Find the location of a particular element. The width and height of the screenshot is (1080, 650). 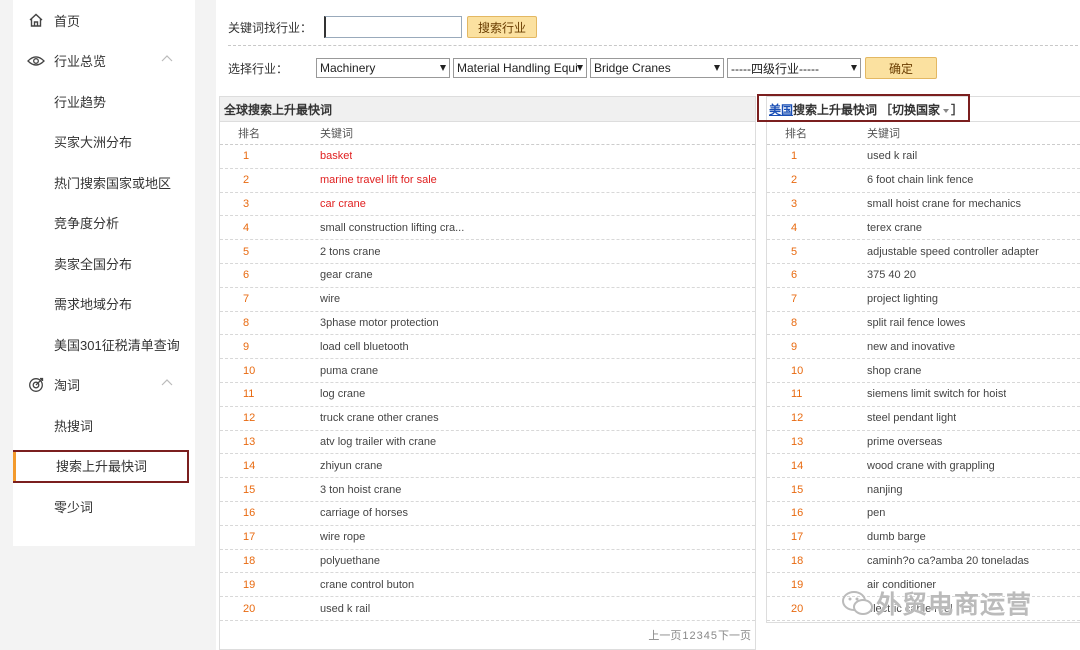

page-link-1: 1 is located at coordinates (685, 636).